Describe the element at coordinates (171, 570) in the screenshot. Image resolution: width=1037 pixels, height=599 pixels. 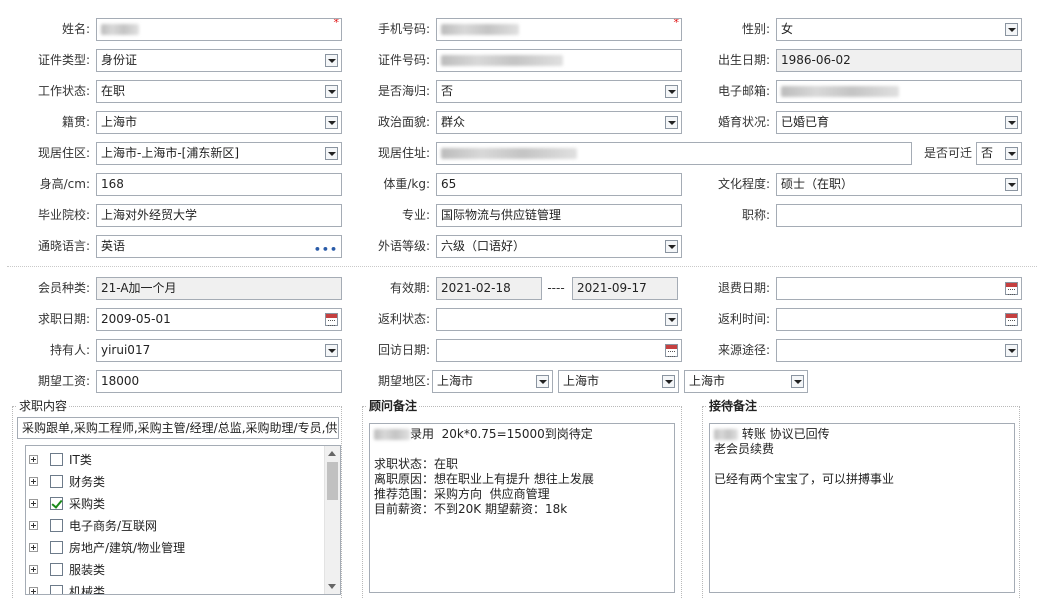
I see `tree-item: 服装类` at that location.